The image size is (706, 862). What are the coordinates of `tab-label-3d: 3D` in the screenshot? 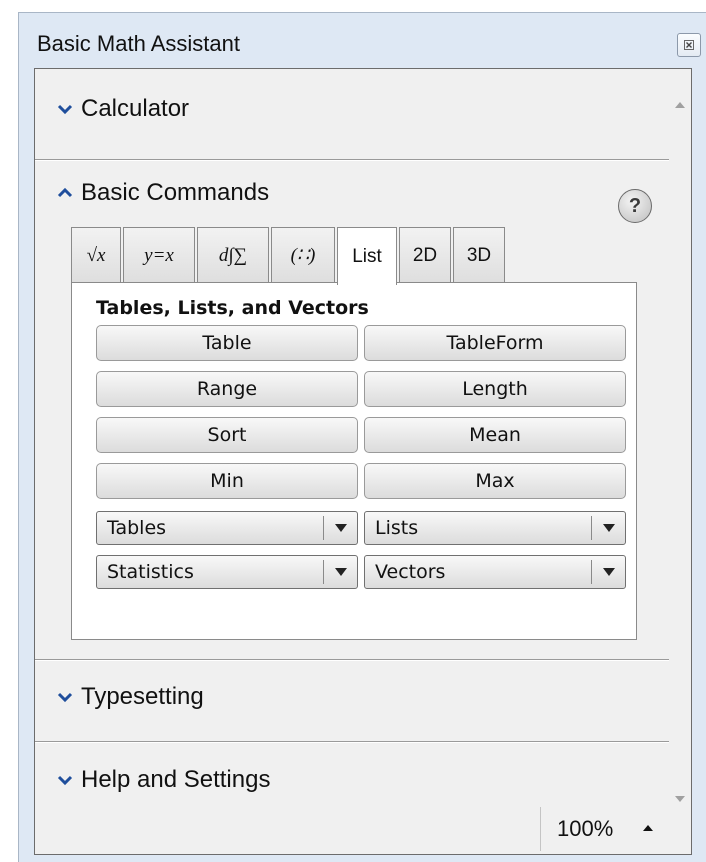 It's located at (479, 255).